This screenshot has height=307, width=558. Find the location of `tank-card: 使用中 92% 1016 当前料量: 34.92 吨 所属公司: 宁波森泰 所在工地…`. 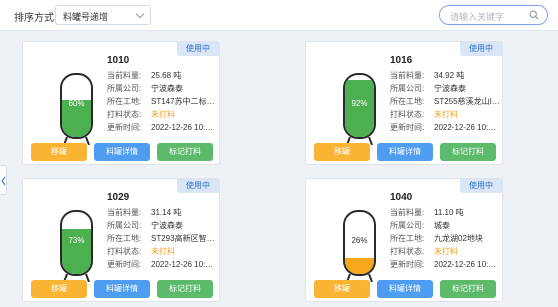

tank-card: 使用中 92% 1016 当前料量: 34.92 吨 所属公司: 宁波森泰 所在工地… is located at coordinates (404, 103).